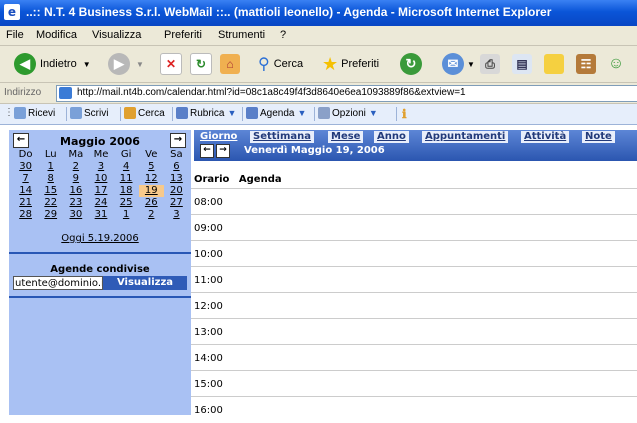 Image resolution: width=637 pixels, height=423 pixels. What do you see at coordinates (126, 203) in the screenshot?
I see `calendar-day: 25` at bounding box center [126, 203].